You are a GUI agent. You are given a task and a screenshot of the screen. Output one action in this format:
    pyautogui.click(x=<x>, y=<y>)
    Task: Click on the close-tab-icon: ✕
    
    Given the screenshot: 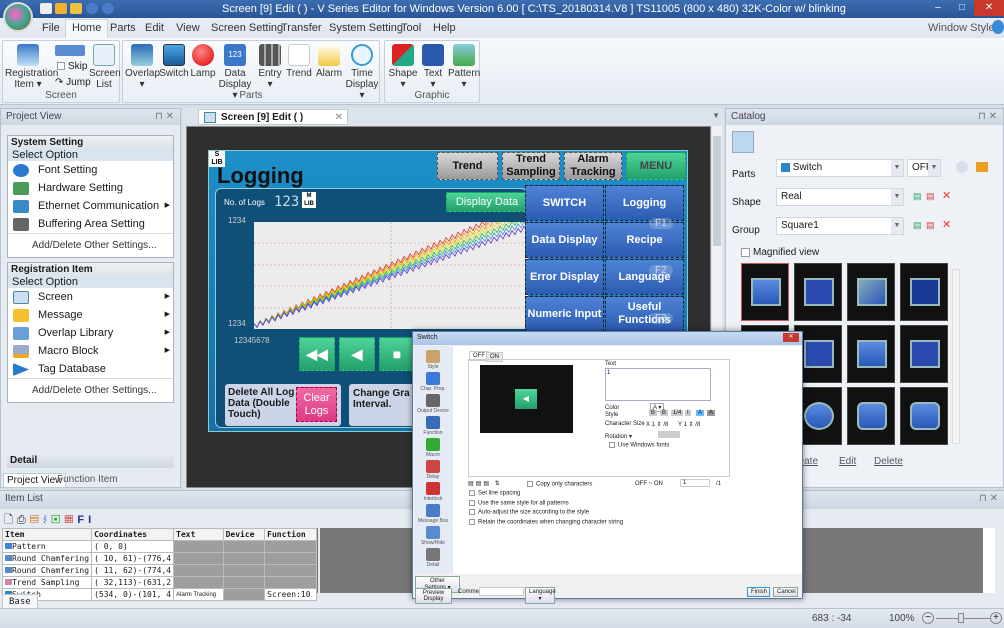 What is the action you would take?
    pyautogui.click(x=339, y=117)
    